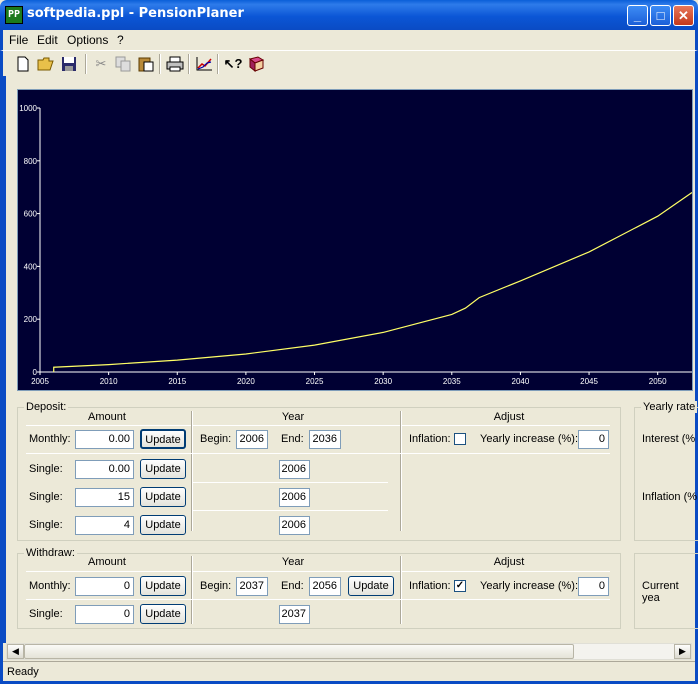 This screenshot has width=698, height=684. I want to click on inflation-rate-label: Inflation (%, so click(670, 497).